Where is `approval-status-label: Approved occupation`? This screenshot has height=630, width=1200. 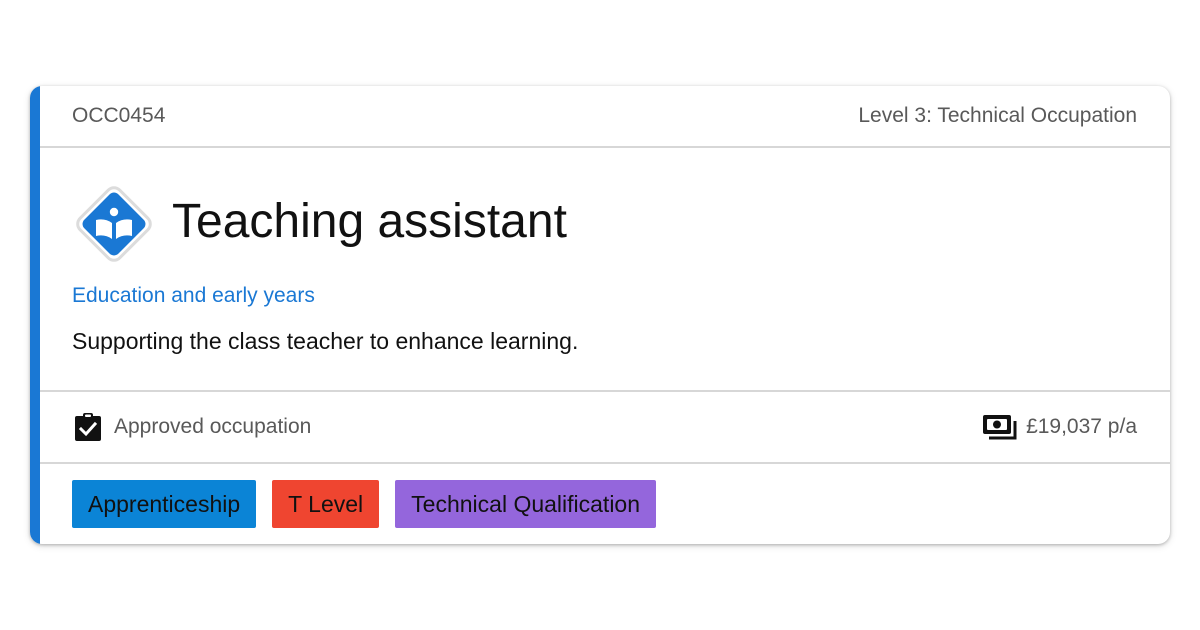 approval-status-label: Approved occupation is located at coordinates (213, 426).